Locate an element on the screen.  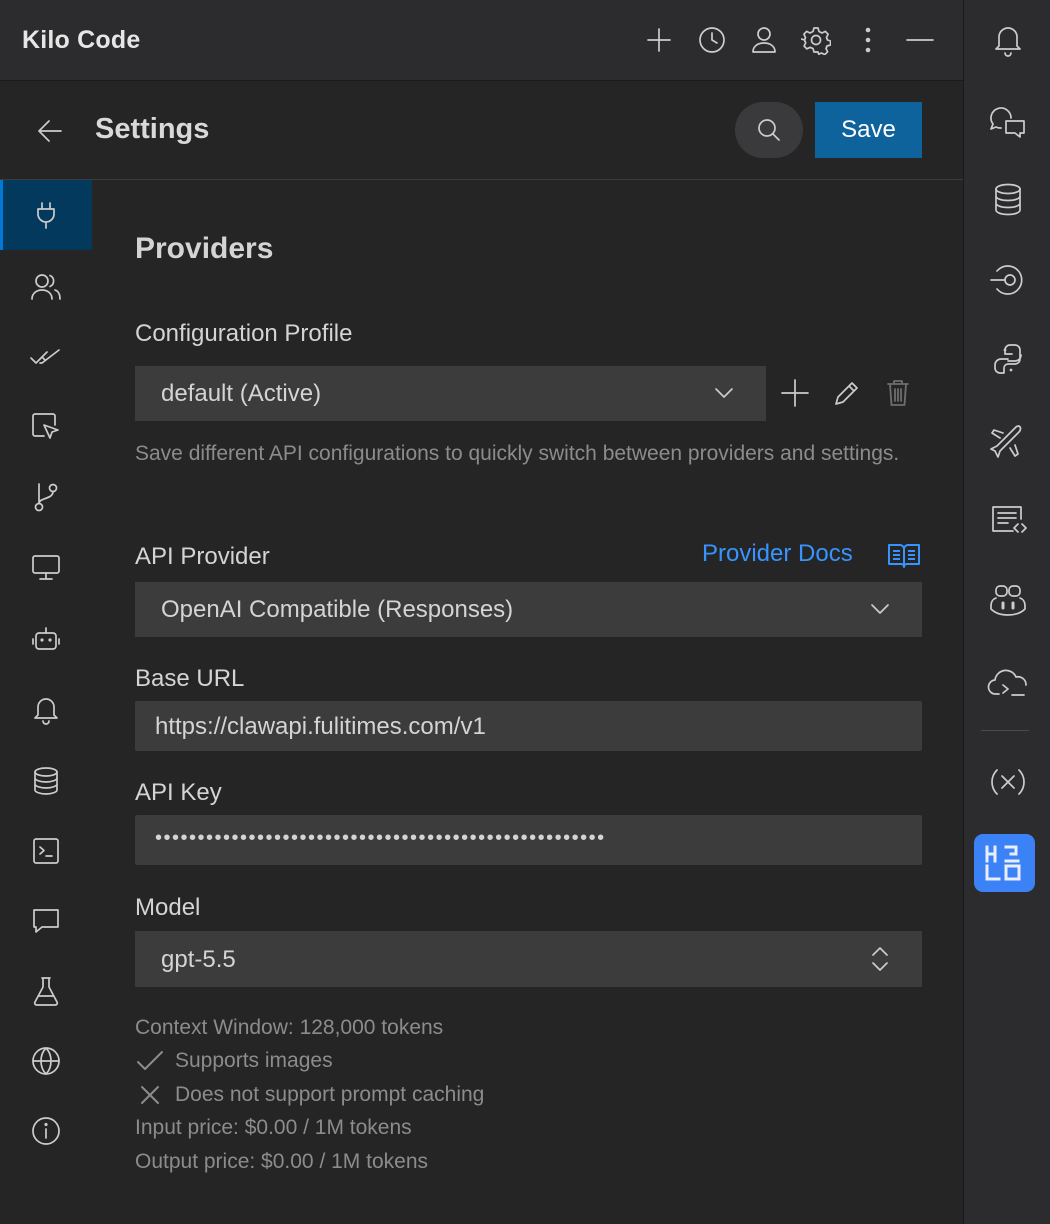
remote-dev-button is located at coordinates (1007, 682).